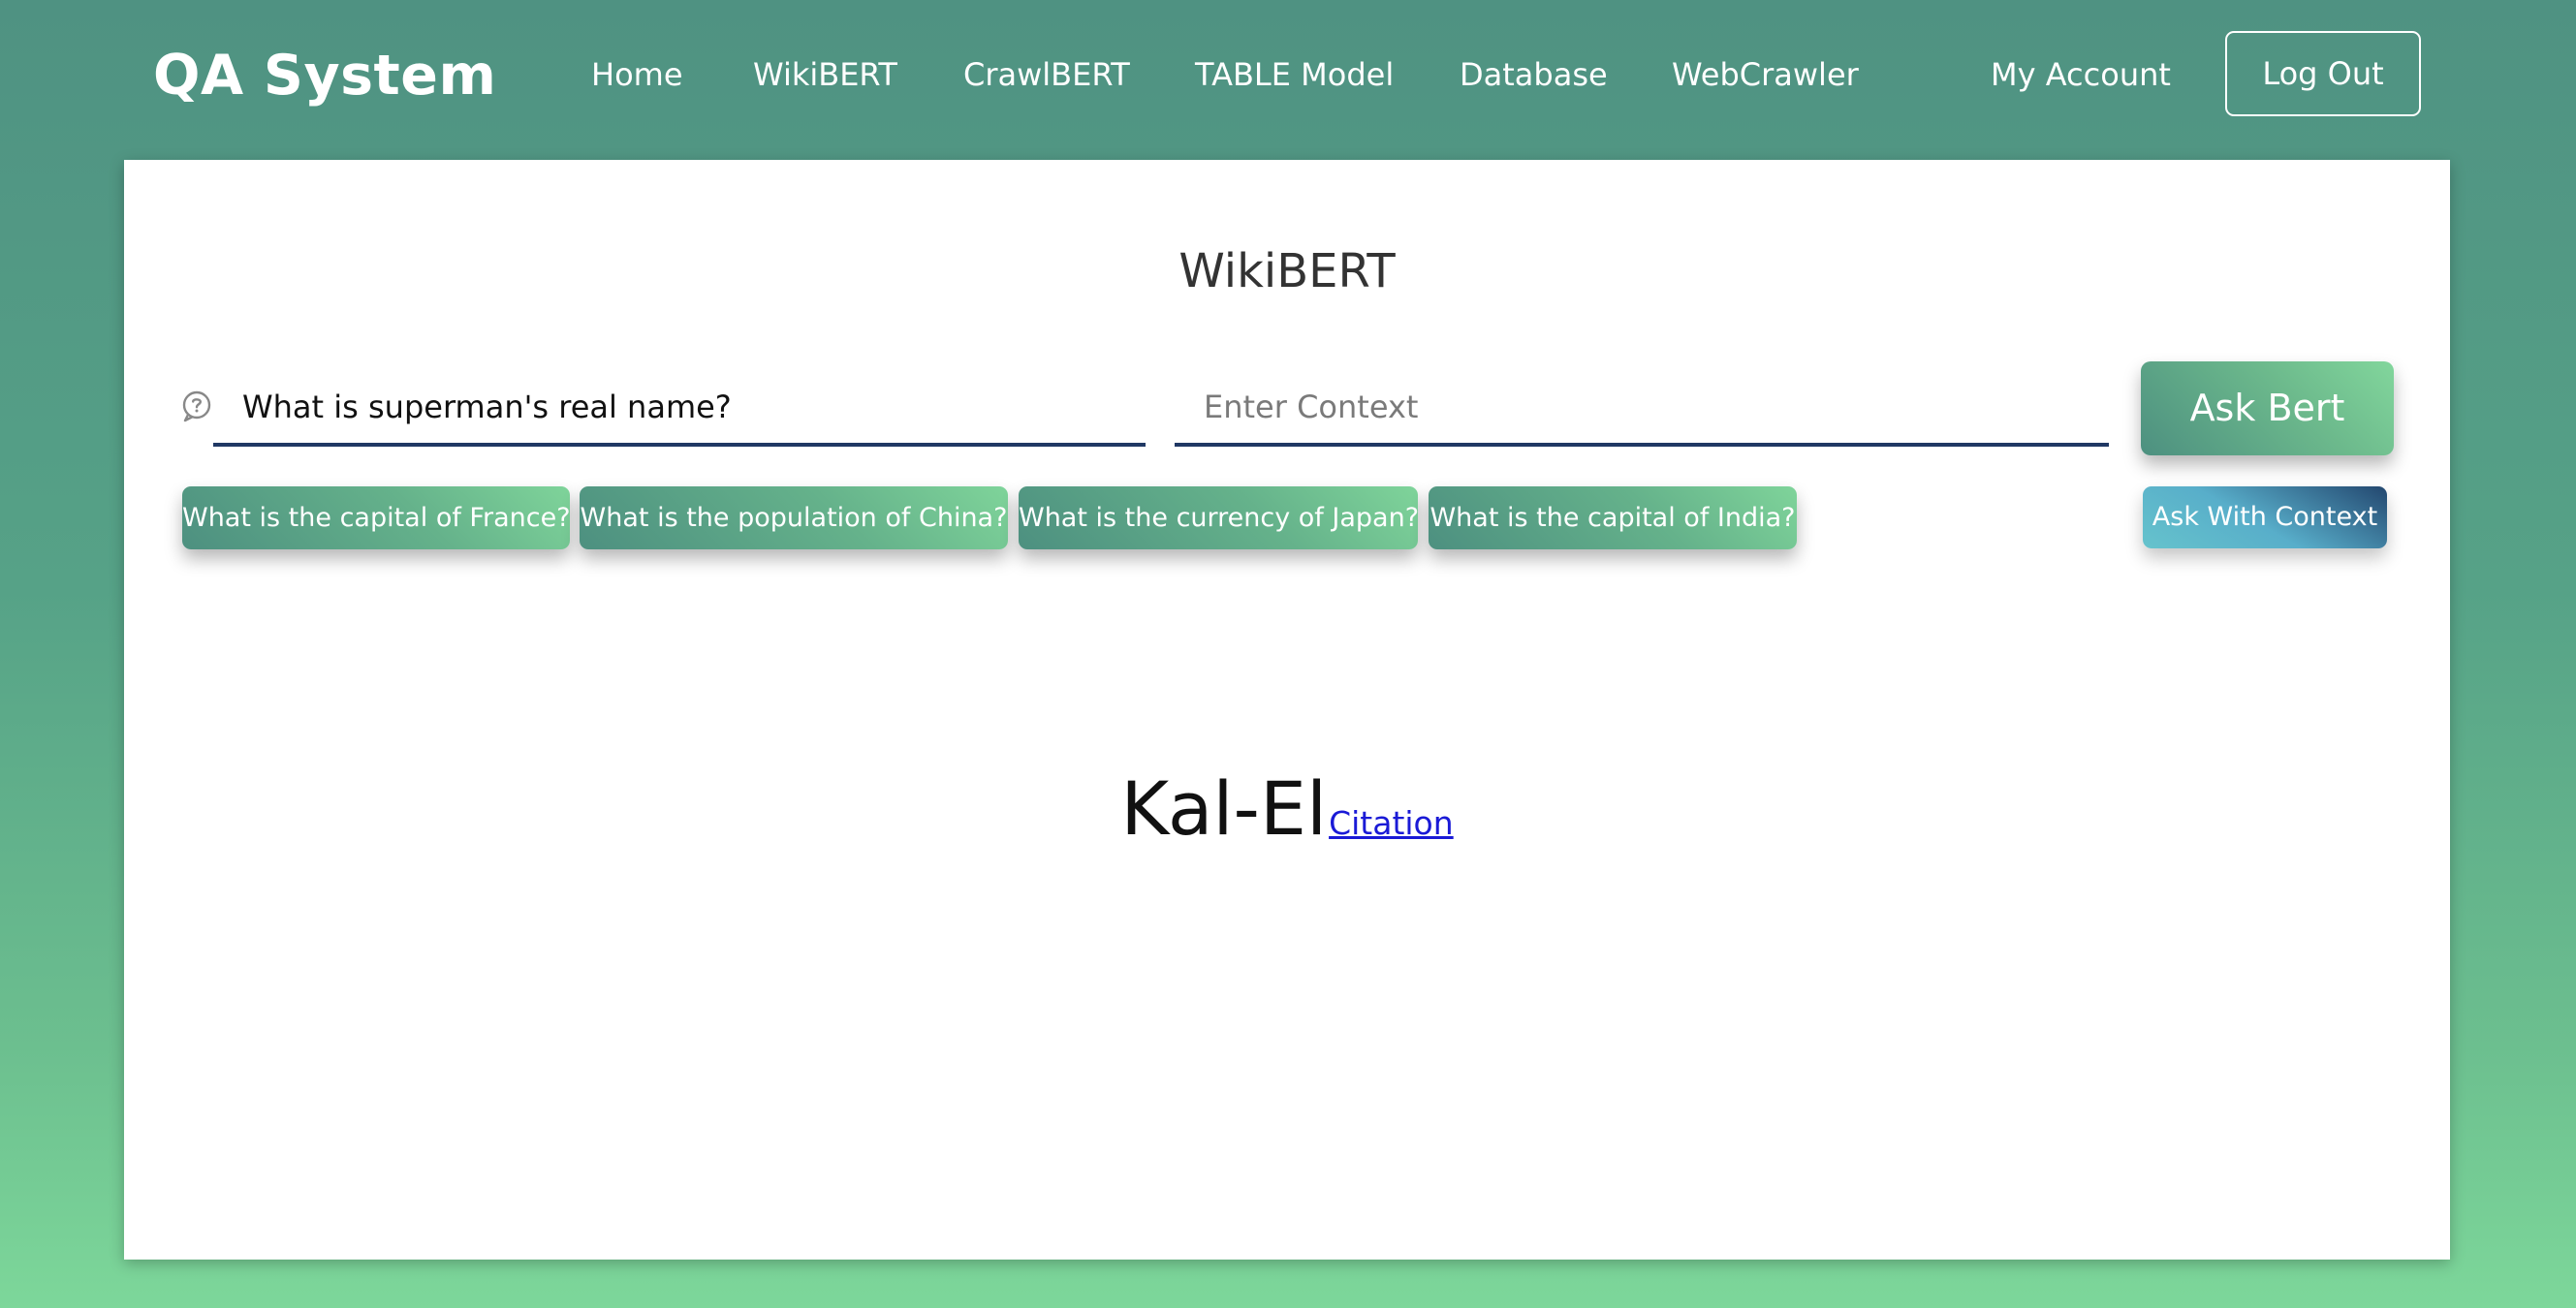  I want to click on suggestion-chip-capital-france: What is the capital of France?, so click(376, 517).